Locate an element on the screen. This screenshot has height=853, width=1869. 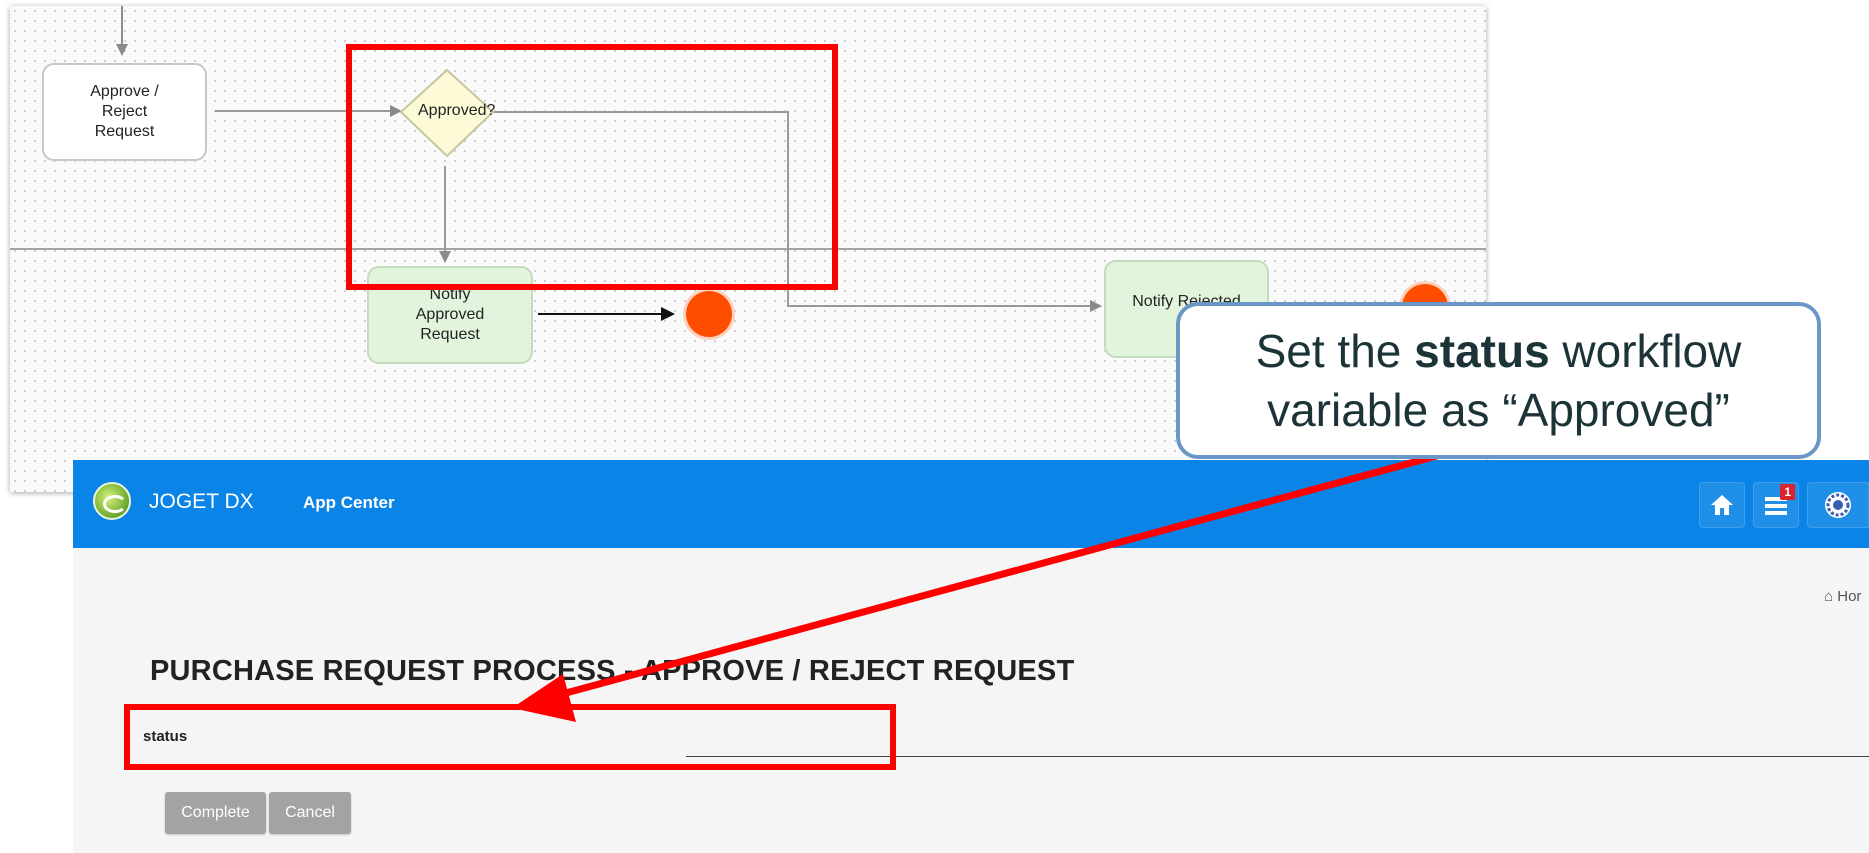
activity-approve-reject: Approve / Reject Request is located at coordinates (124, 112).